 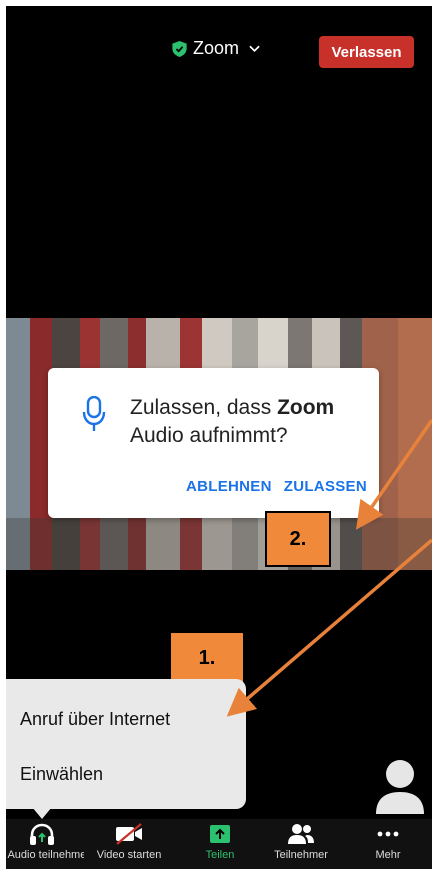 What do you see at coordinates (207, 658) in the screenshot?
I see `annotation-step-1: 1.` at bounding box center [207, 658].